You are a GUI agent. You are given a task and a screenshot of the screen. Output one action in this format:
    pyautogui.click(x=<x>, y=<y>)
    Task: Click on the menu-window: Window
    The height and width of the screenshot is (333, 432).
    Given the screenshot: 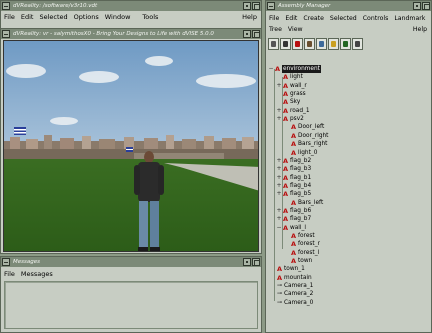 What is the action you would take?
    pyautogui.click(x=118, y=17)
    